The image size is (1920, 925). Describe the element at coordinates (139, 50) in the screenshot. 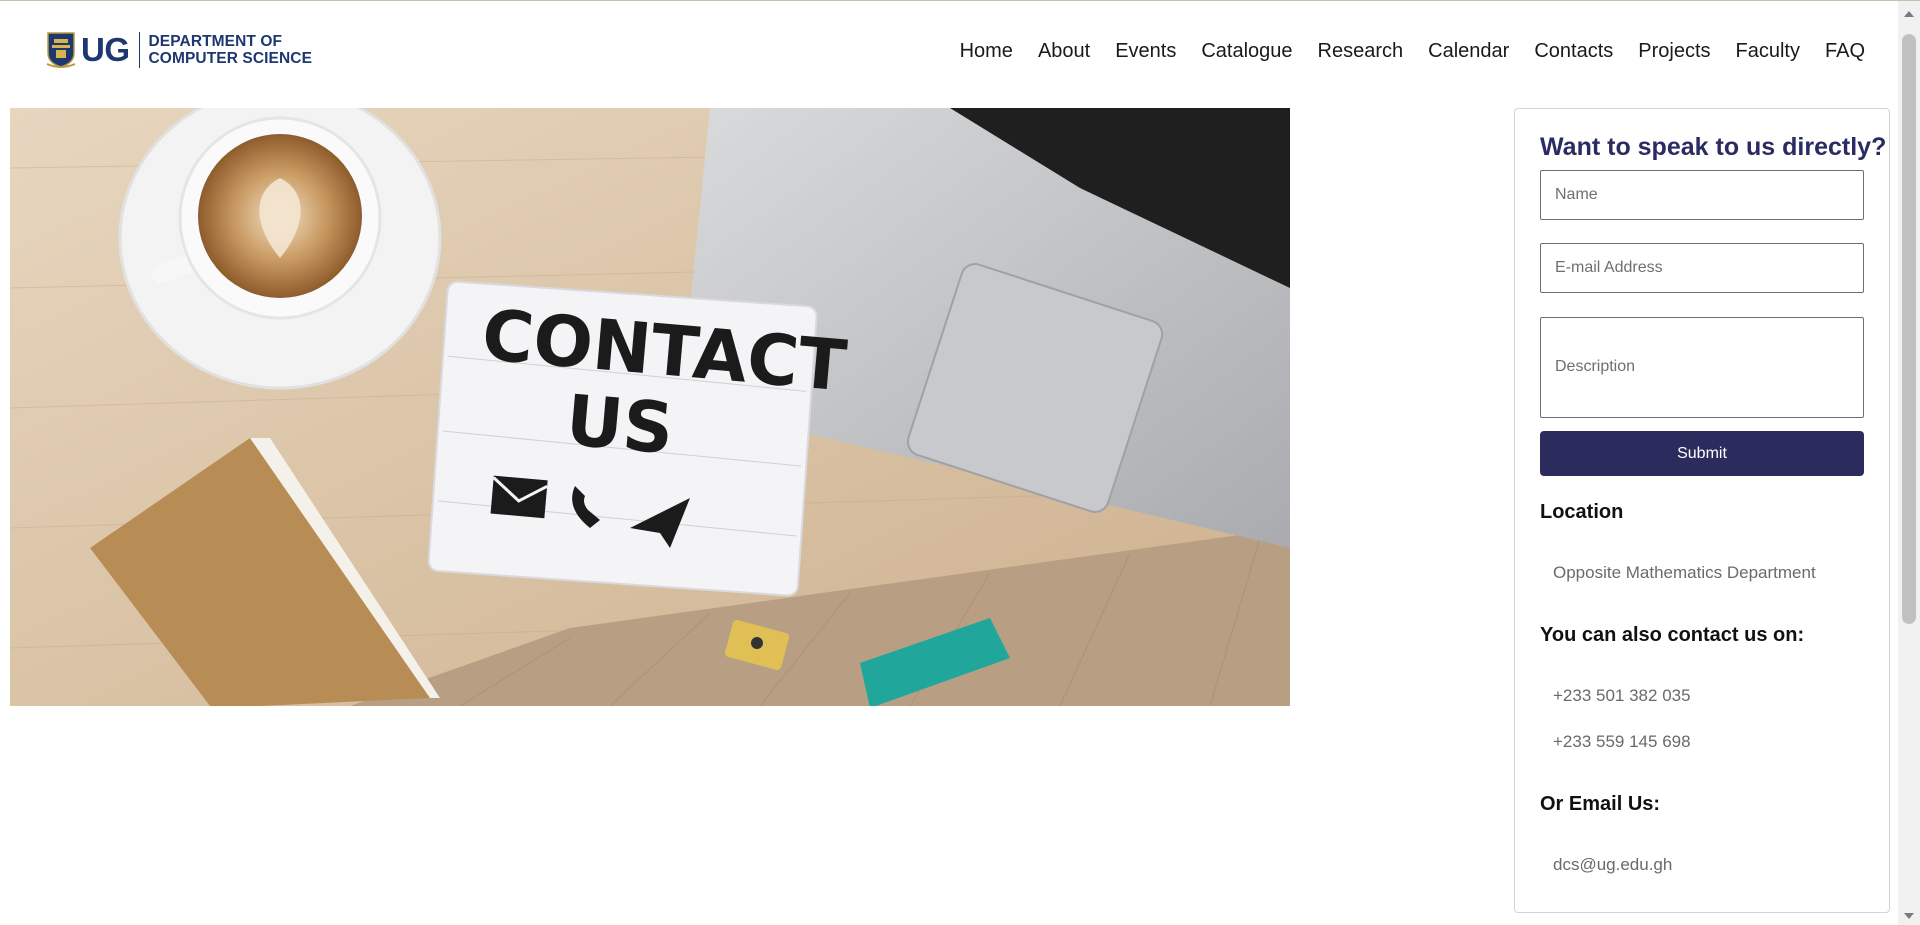

I see `logo-divider` at that location.